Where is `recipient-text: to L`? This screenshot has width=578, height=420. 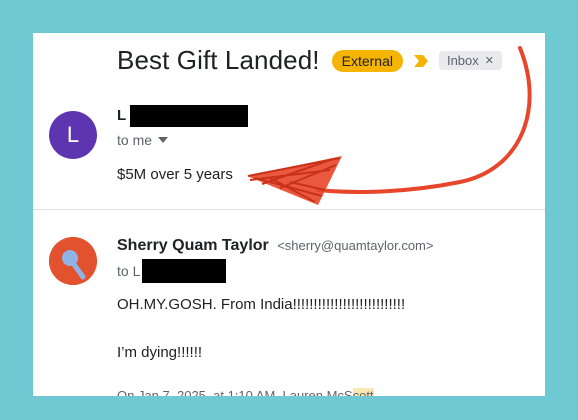
recipient-text: to L is located at coordinates (128, 271).